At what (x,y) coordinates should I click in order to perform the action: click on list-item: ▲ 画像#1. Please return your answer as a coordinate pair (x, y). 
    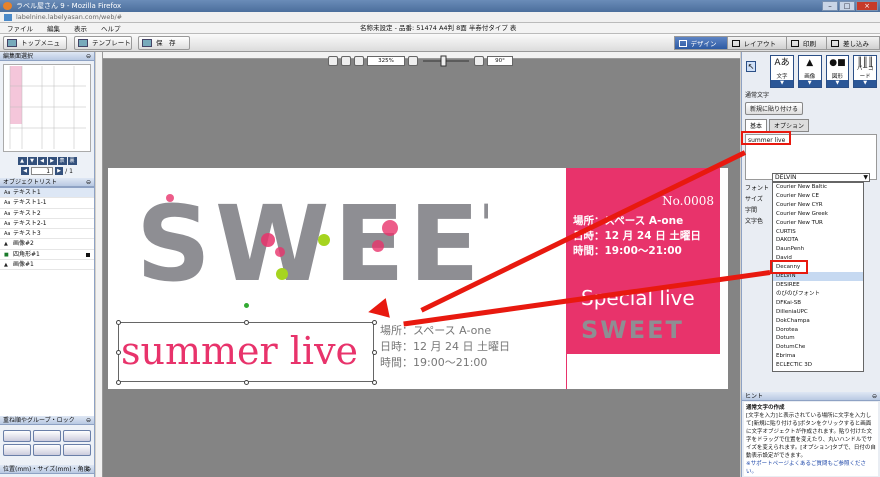
    Looking at the image, I should click on (47, 265).